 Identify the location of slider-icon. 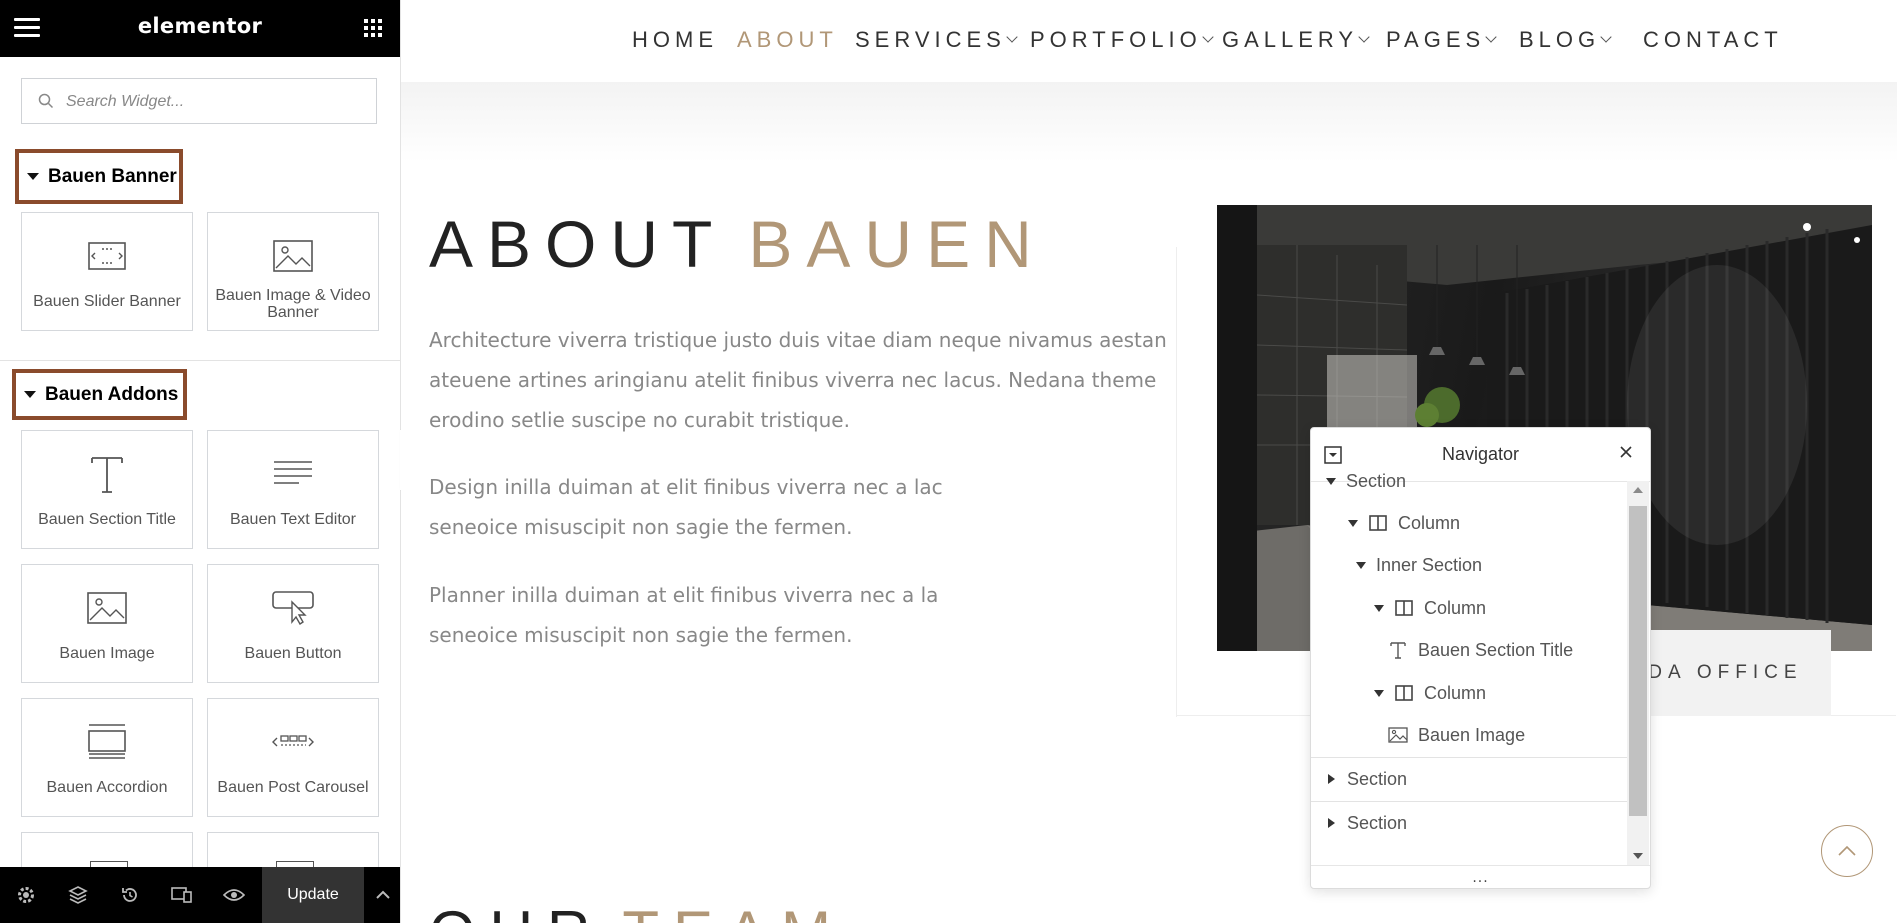
(107, 256).